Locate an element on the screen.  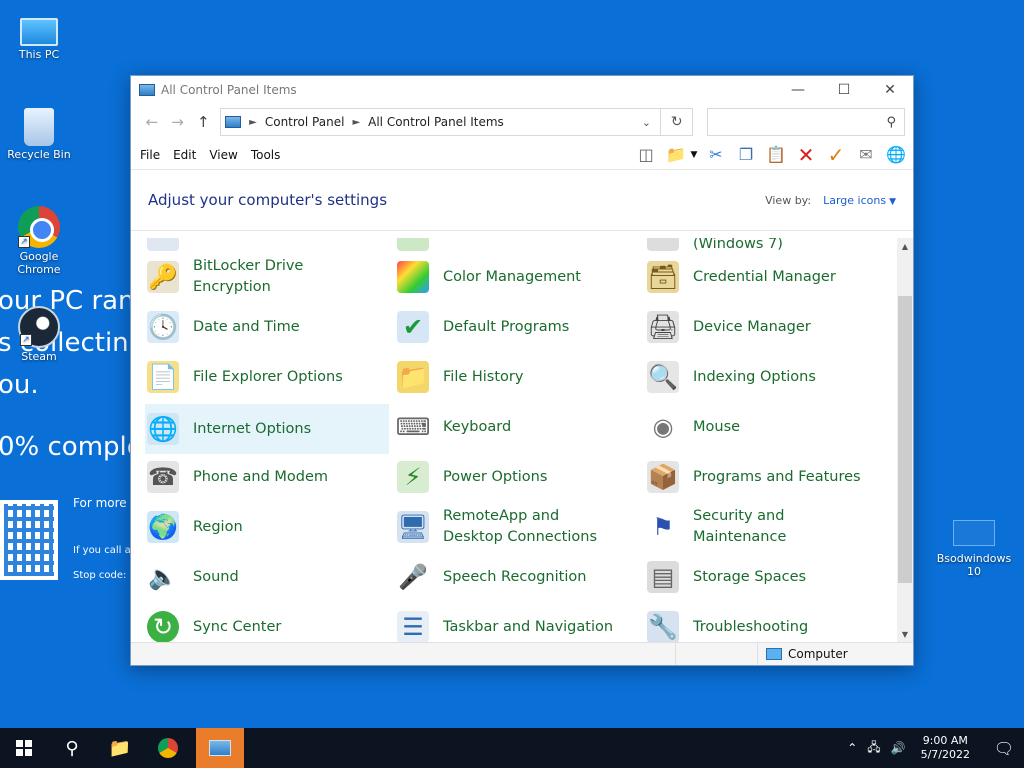
bitlocker-icon: 🔑 is located at coordinates (163, 277).